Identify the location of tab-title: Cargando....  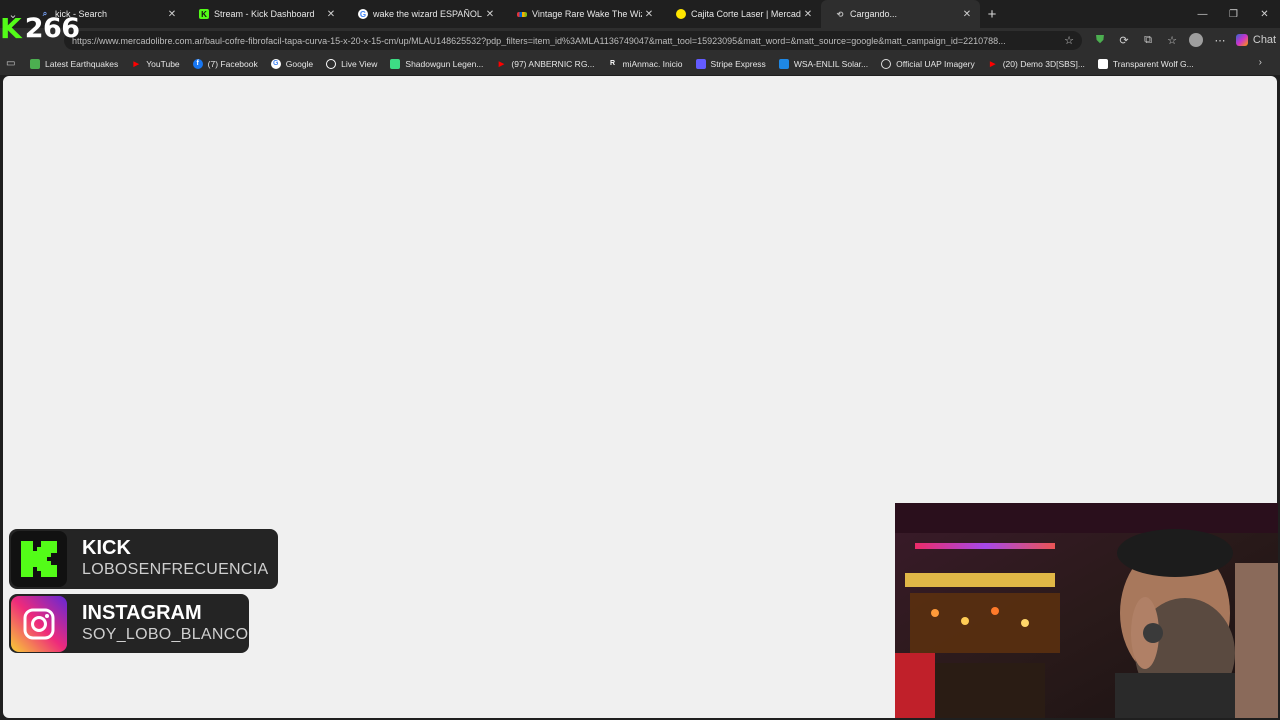
(874, 14).